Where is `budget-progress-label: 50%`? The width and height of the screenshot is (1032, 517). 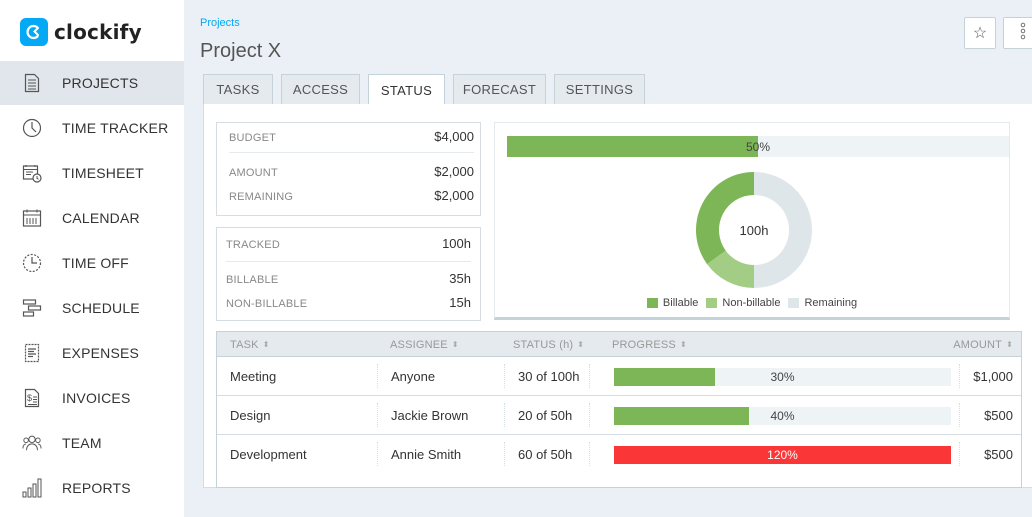 budget-progress-label: 50% is located at coordinates (758, 146).